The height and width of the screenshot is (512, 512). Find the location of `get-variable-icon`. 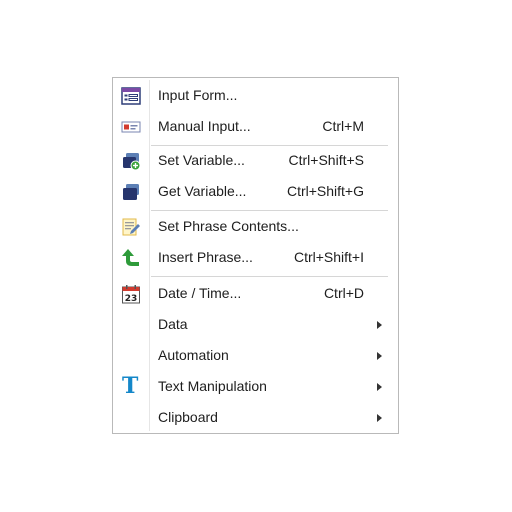

get-variable-icon is located at coordinates (131, 192).